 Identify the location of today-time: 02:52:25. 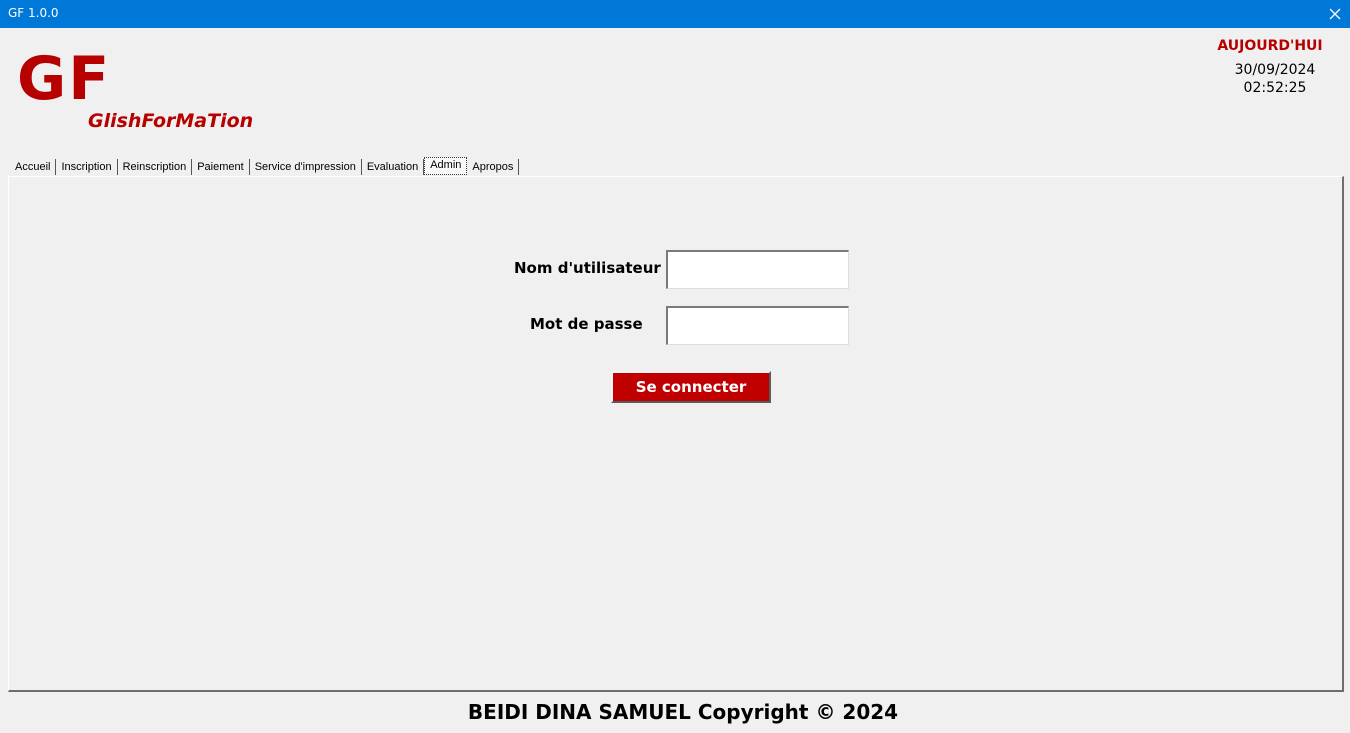
(1275, 88).